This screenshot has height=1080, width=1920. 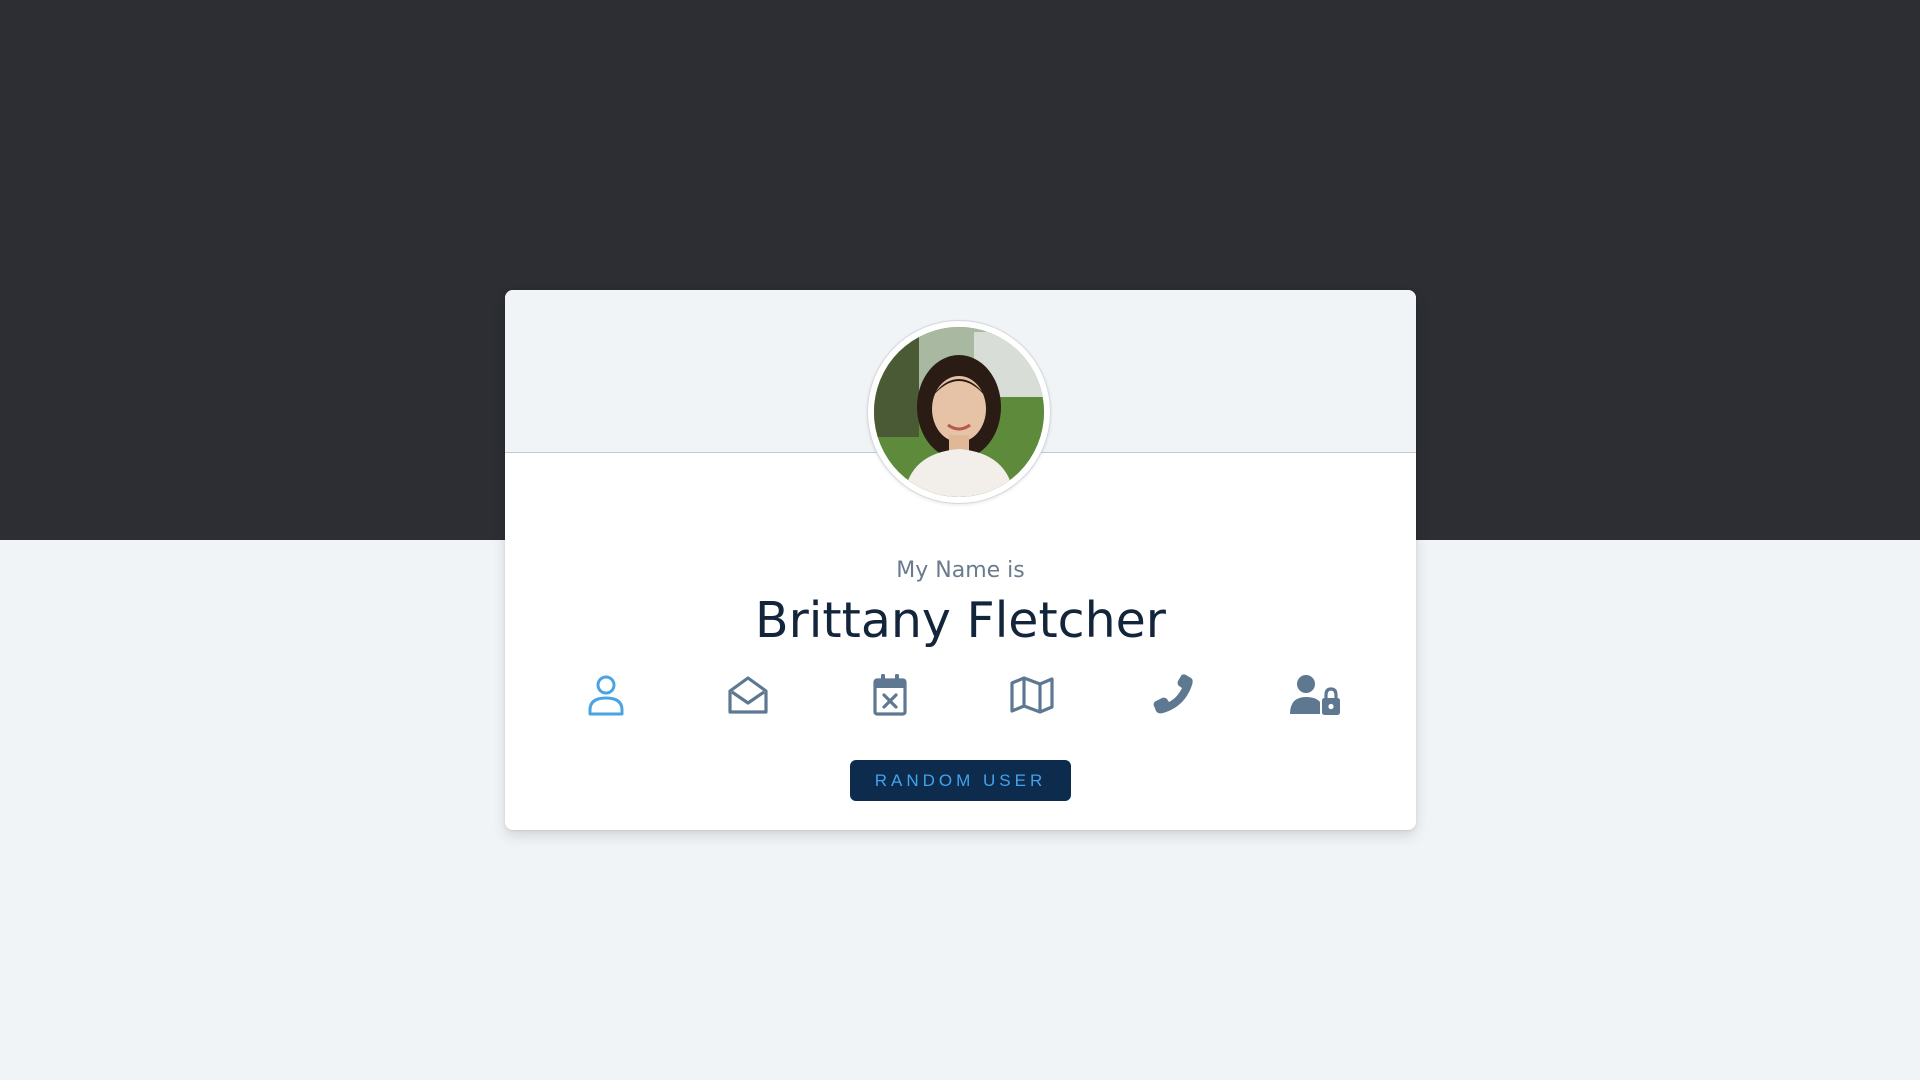 I want to click on info-value: Brittany Fletcher, so click(x=960, y=620).